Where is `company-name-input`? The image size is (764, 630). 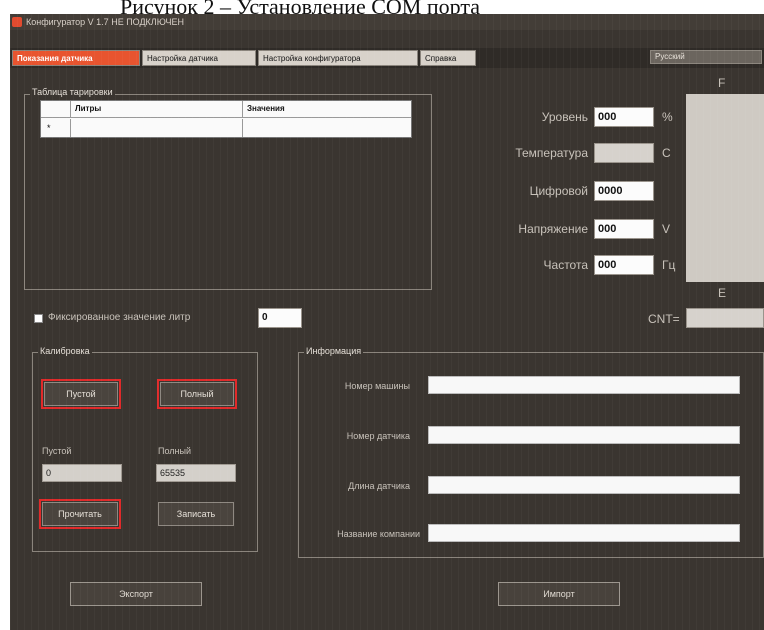 company-name-input is located at coordinates (584, 533).